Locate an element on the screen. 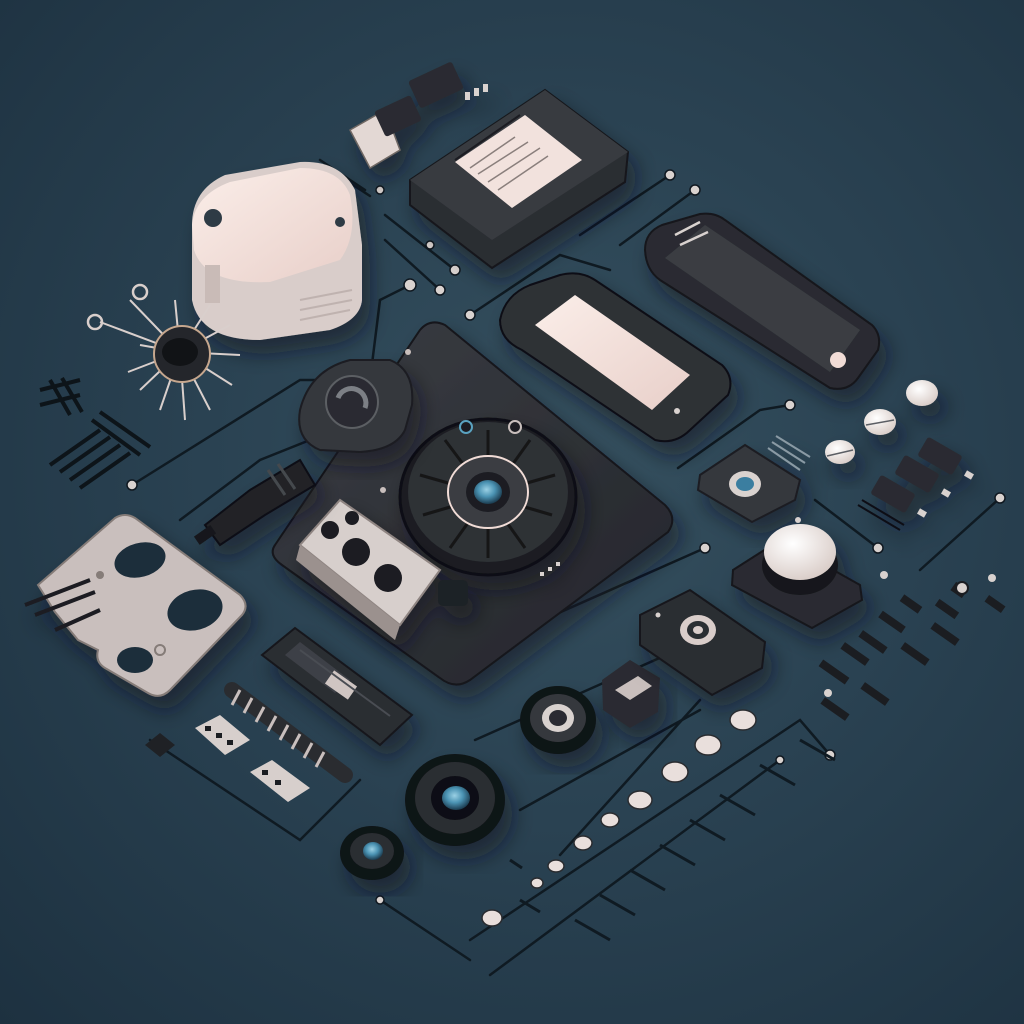  camera-lens-large is located at coordinates (455, 800).